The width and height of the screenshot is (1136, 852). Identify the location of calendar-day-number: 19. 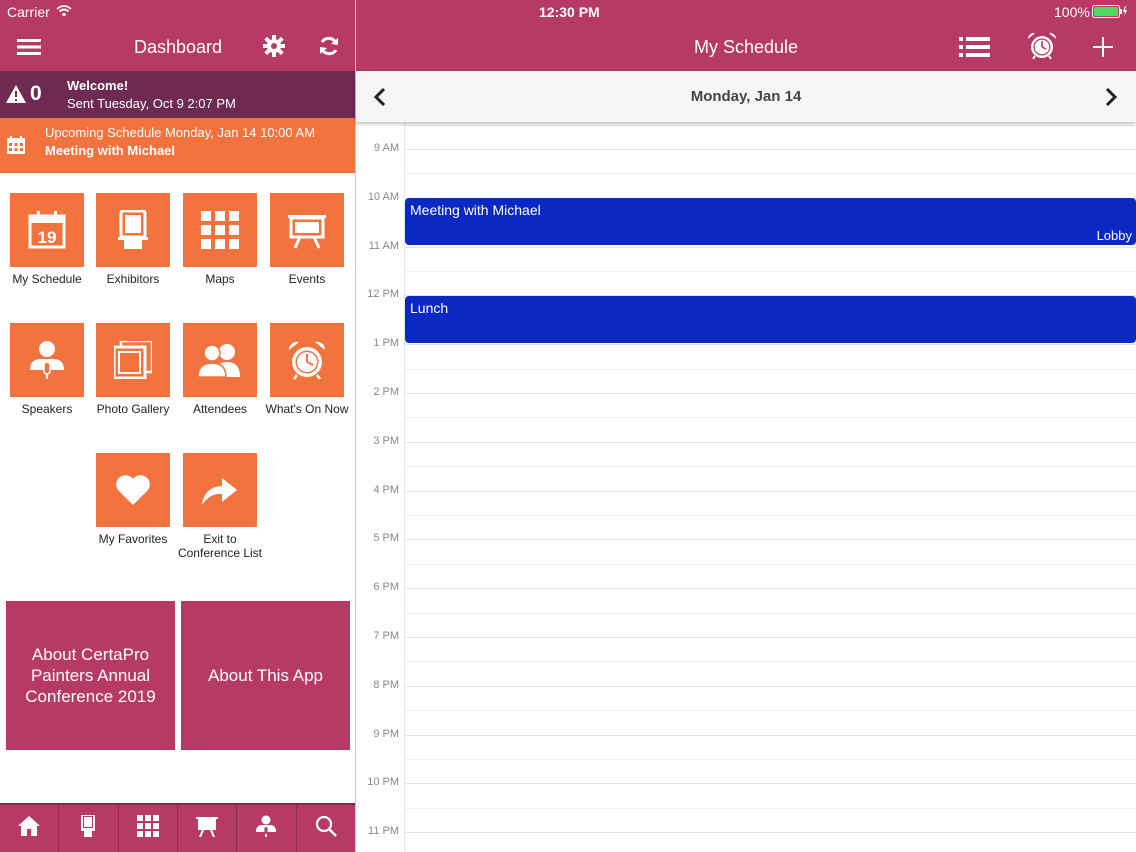
(47, 237).